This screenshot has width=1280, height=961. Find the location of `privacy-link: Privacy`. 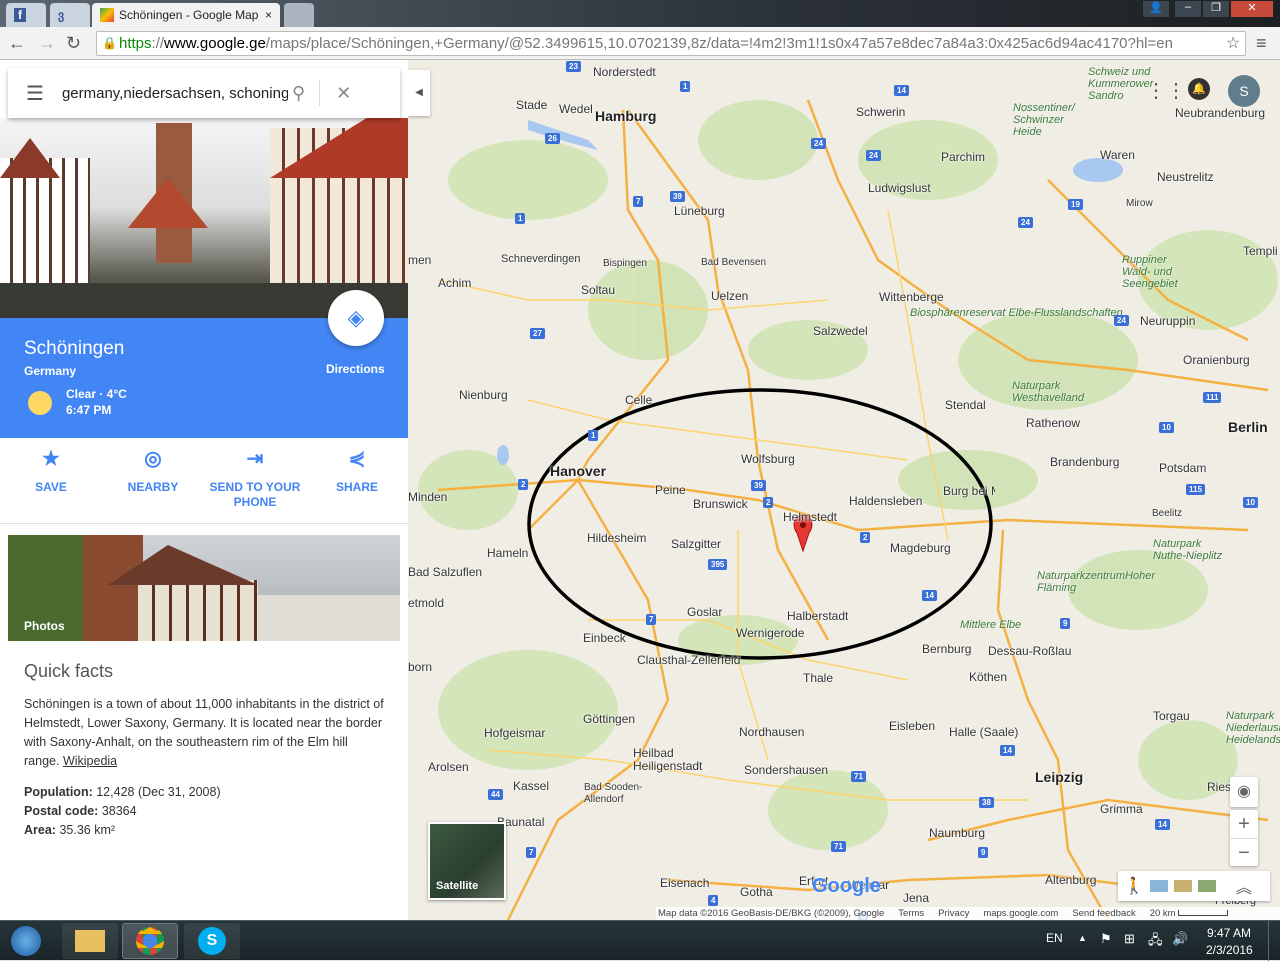

privacy-link: Privacy is located at coordinates (953, 913).